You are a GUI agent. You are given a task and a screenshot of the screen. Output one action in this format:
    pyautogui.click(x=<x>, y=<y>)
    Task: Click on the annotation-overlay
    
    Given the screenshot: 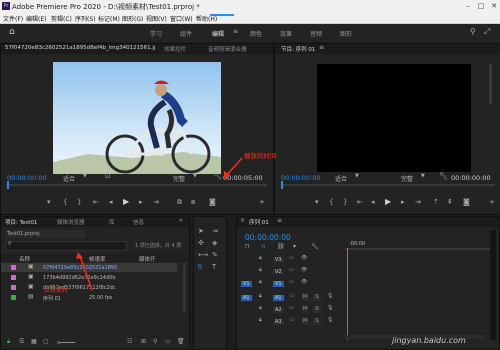 What is the action you would take?
    pyautogui.click(x=159, y=224)
    